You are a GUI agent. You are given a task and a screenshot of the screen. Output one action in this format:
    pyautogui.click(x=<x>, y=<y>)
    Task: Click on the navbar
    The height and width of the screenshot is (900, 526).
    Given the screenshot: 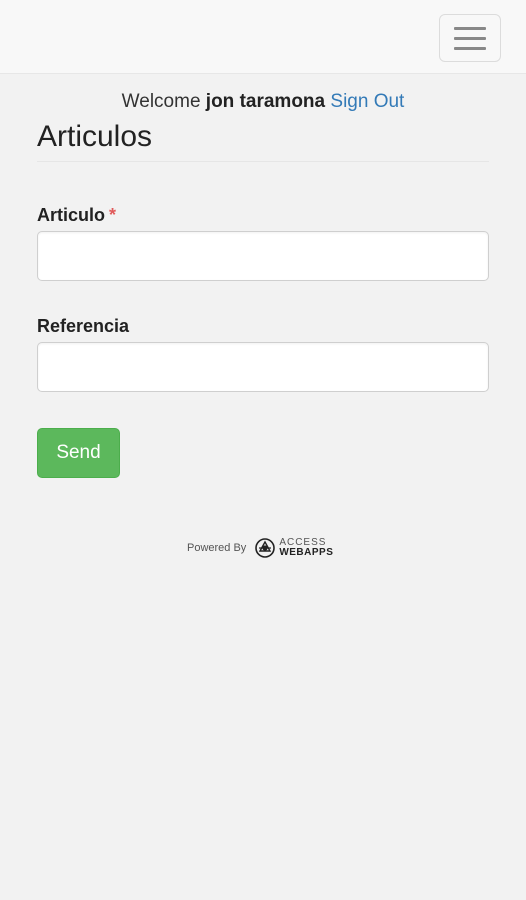 What is the action you would take?
    pyautogui.click(x=263, y=37)
    